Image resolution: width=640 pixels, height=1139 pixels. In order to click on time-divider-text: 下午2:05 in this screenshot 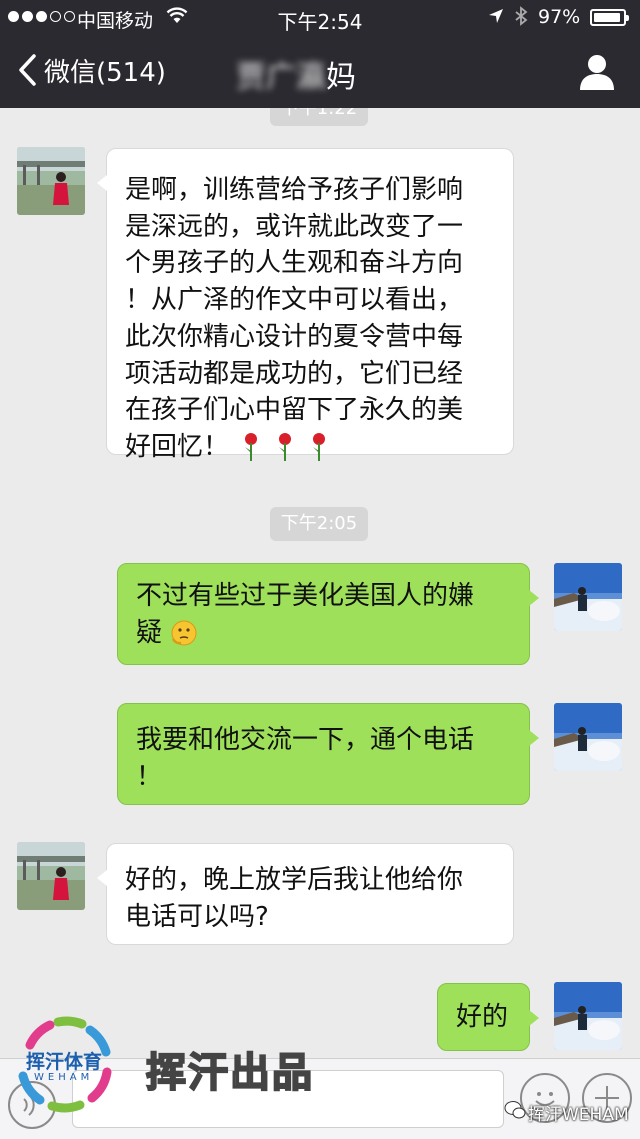, I will do `click(319, 523)`.